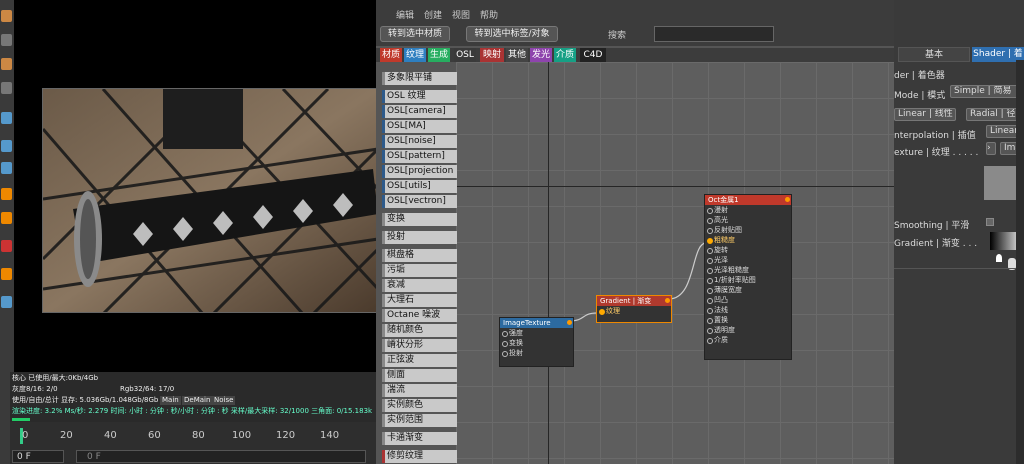  I want to click on node-port: 法线, so click(748, 310).